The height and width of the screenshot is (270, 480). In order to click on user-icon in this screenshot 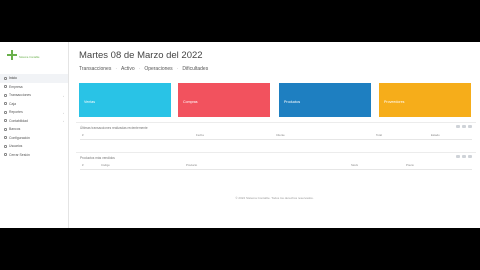, I will do `click(5, 146)`.